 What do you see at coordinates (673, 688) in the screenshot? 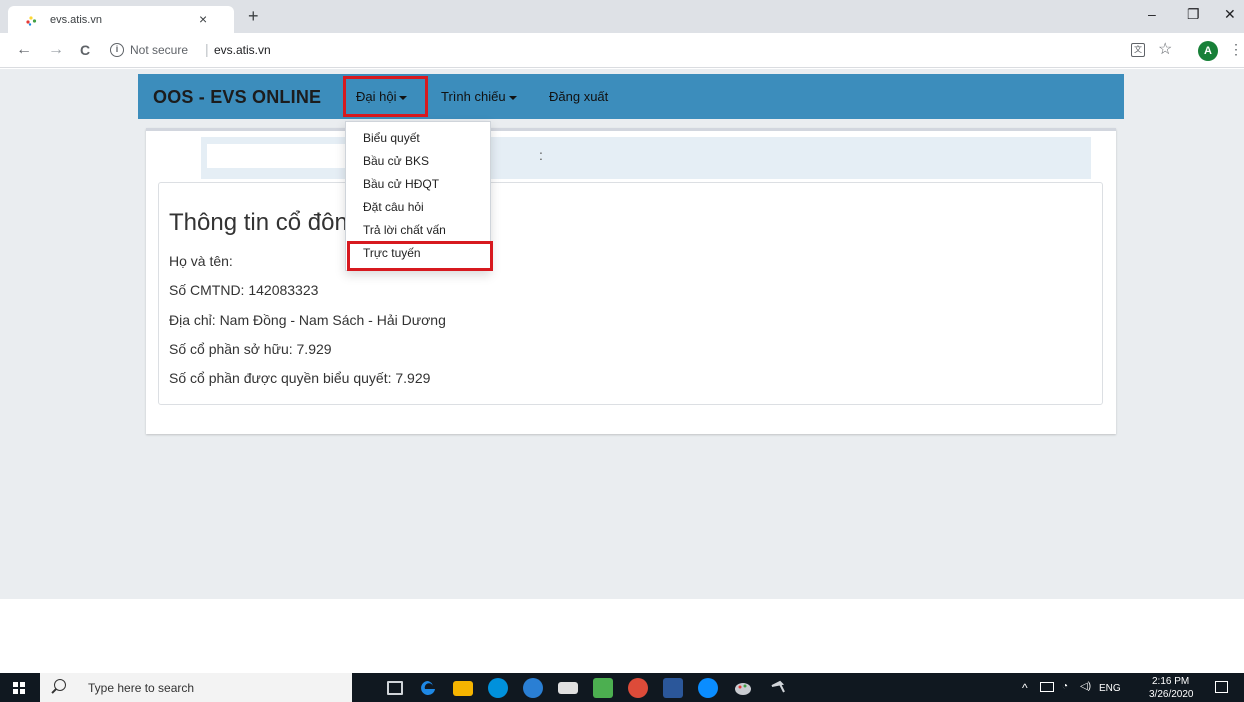
I see `word-icon` at bounding box center [673, 688].